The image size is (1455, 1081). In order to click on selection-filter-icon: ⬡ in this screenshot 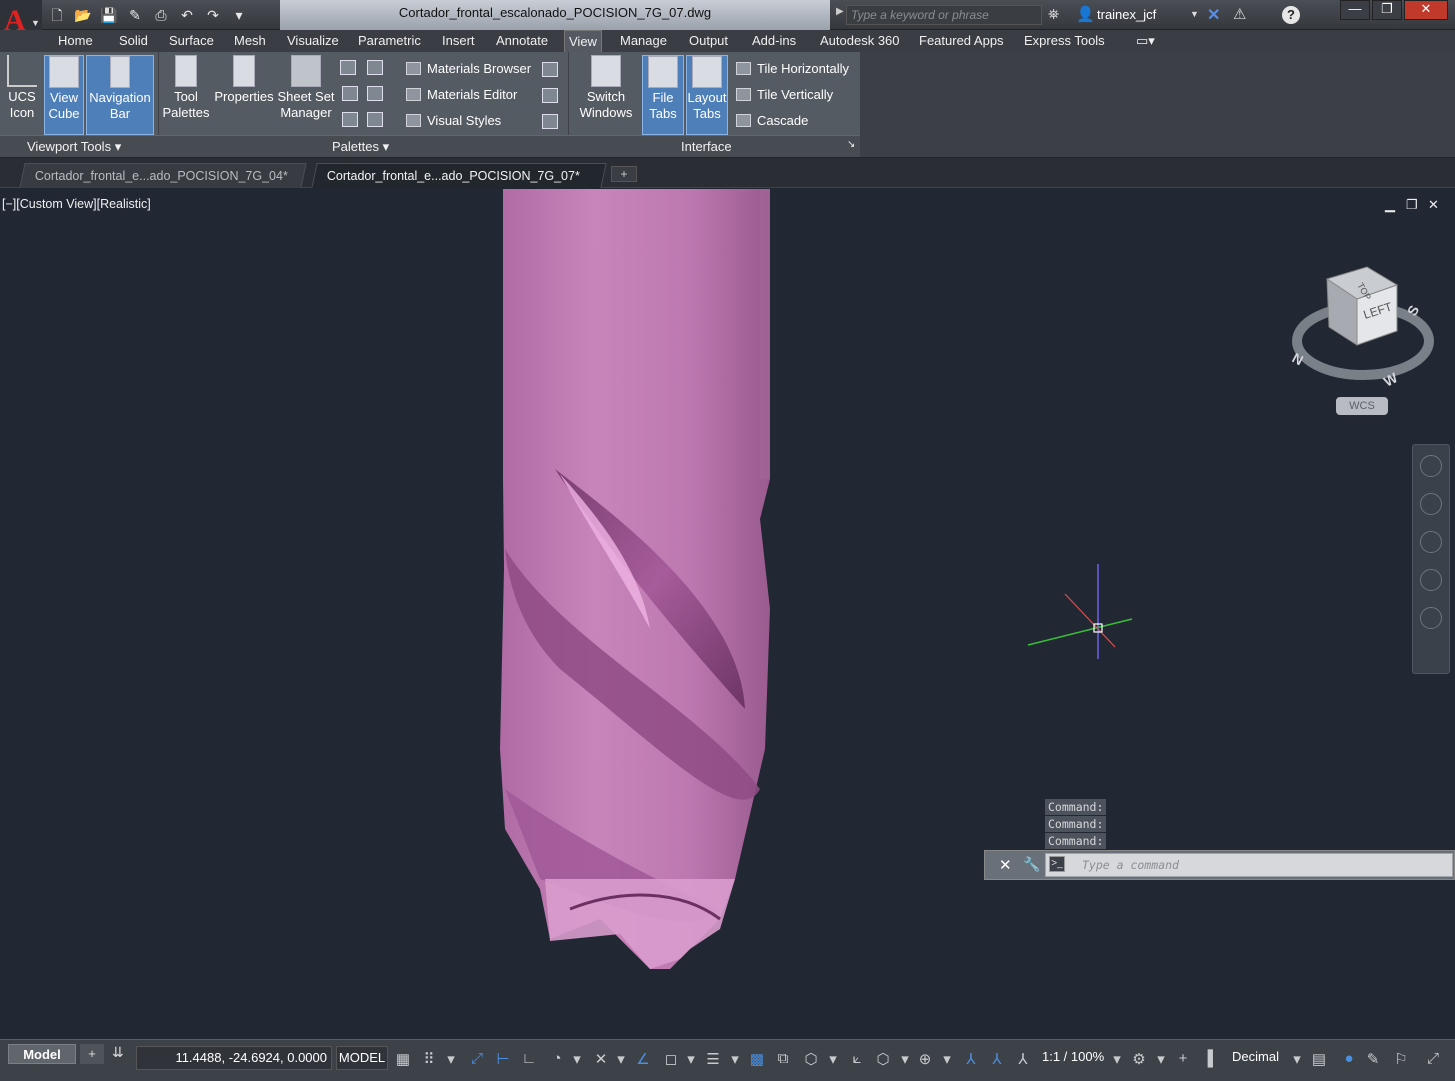, I will do `click(883, 1059)`.